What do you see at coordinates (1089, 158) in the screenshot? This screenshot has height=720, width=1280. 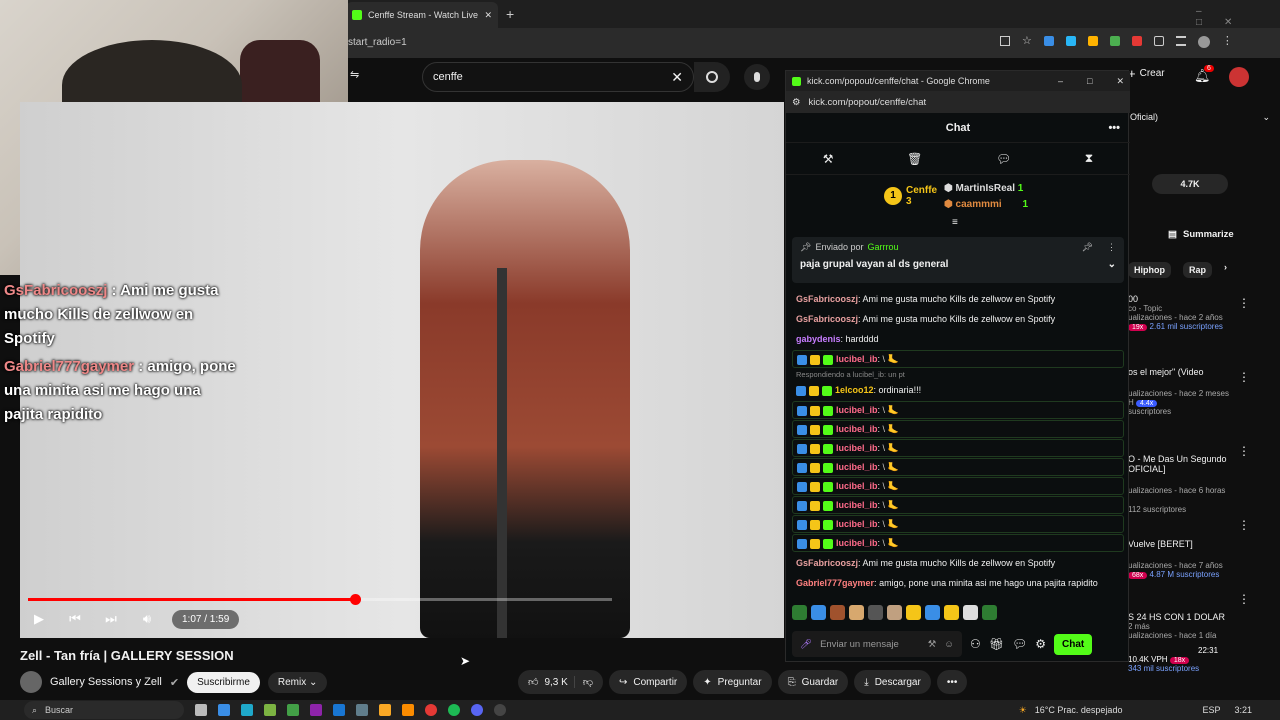 I see `hourglass-icon: ⧗` at bounding box center [1089, 158].